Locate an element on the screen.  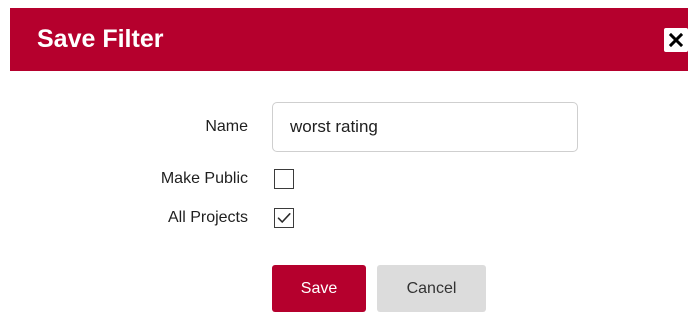
name-input is located at coordinates (425, 127).